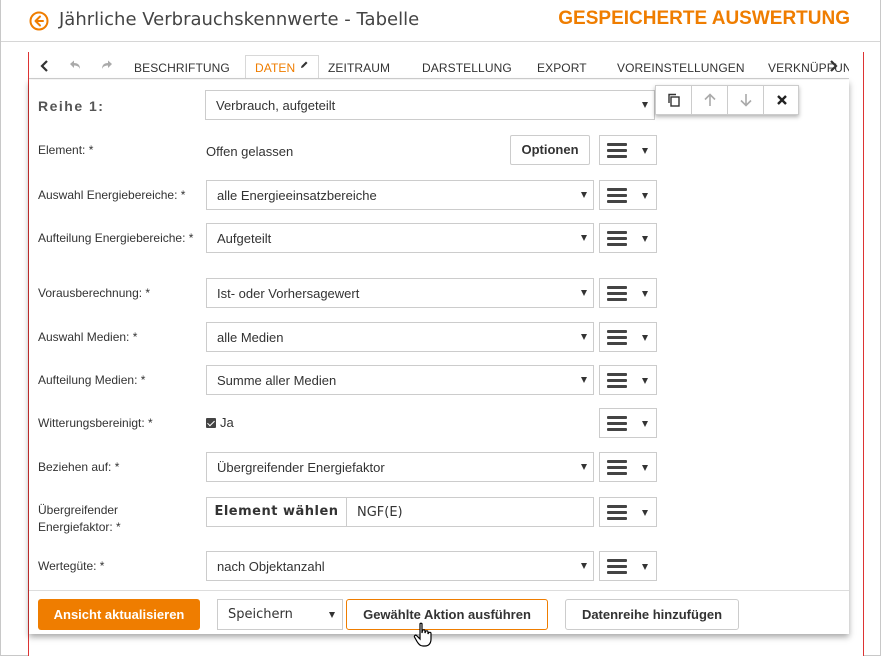  Describe the element at coordinates (628, 195) in the screenshot. I see `row-menu-button-energy-areas` at that location.